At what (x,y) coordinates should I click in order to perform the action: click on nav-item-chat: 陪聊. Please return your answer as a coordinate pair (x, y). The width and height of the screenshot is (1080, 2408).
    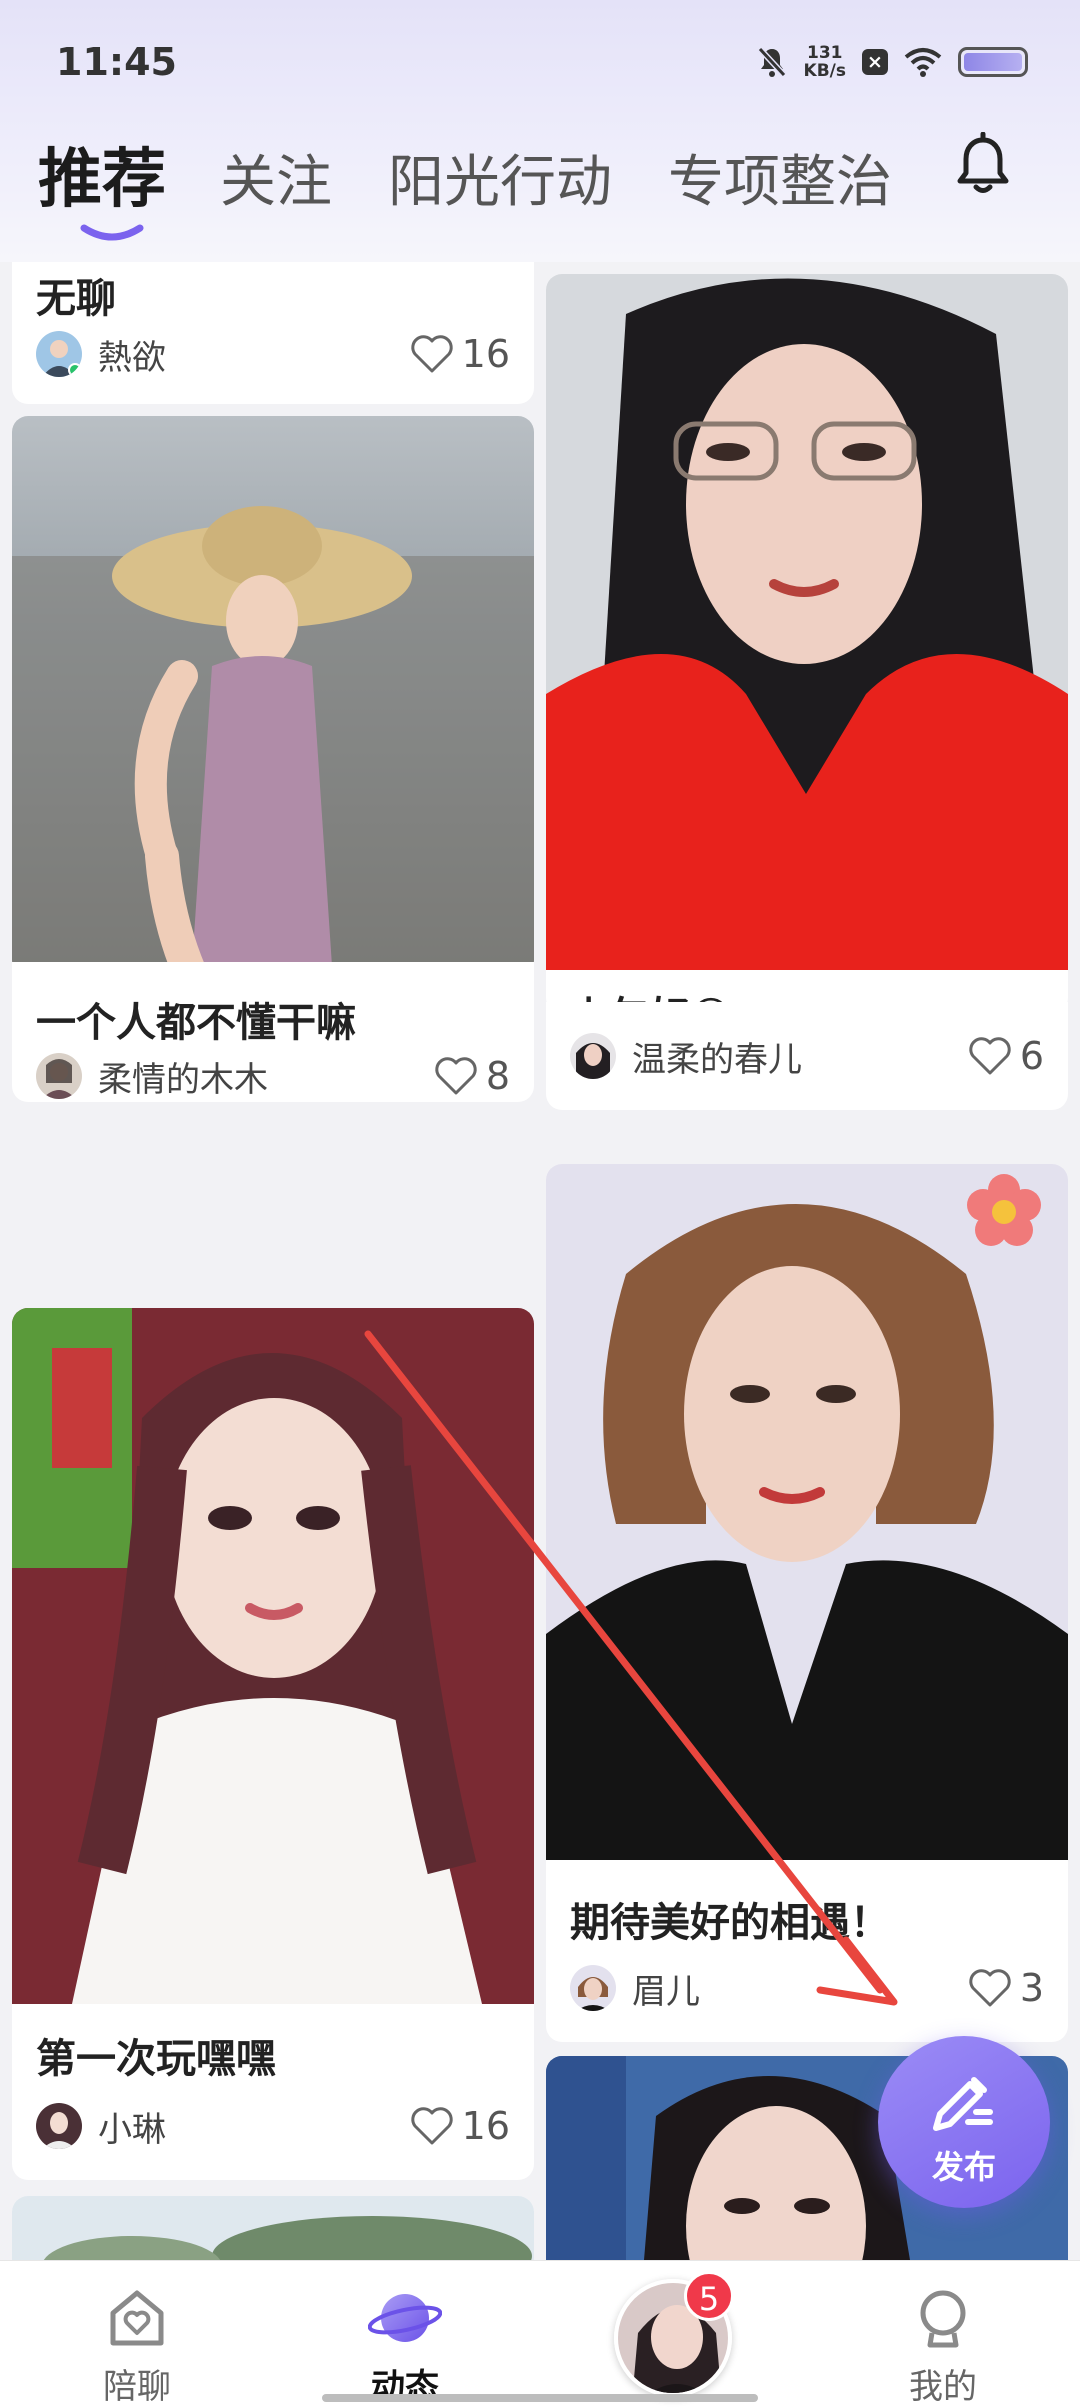
    Looking at the image, I should click on (137, 2334).